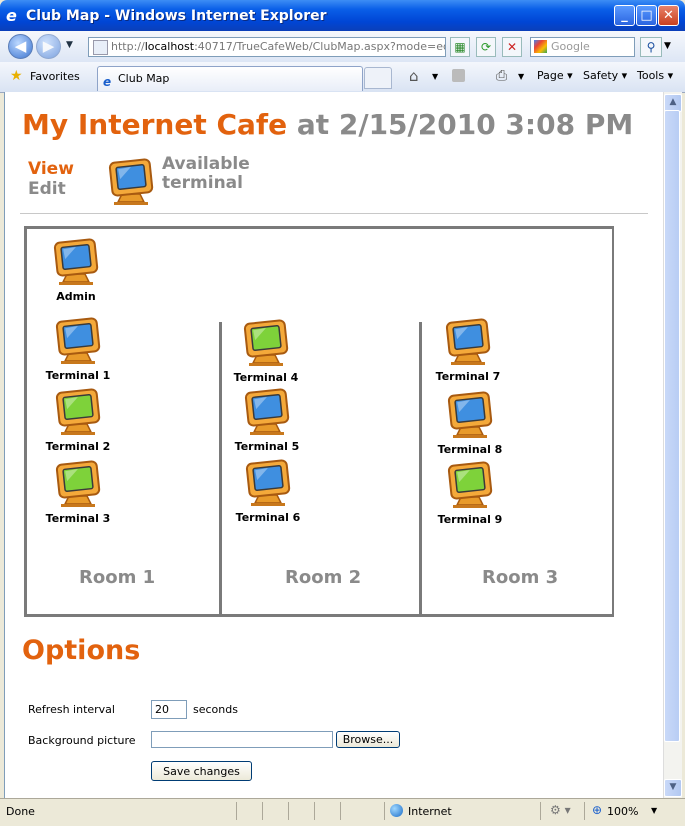  What do you see at coordinates (230, 78) in the screenshot?
I see `tab-club-map: e Club Map` at bounding box center [230, 78].